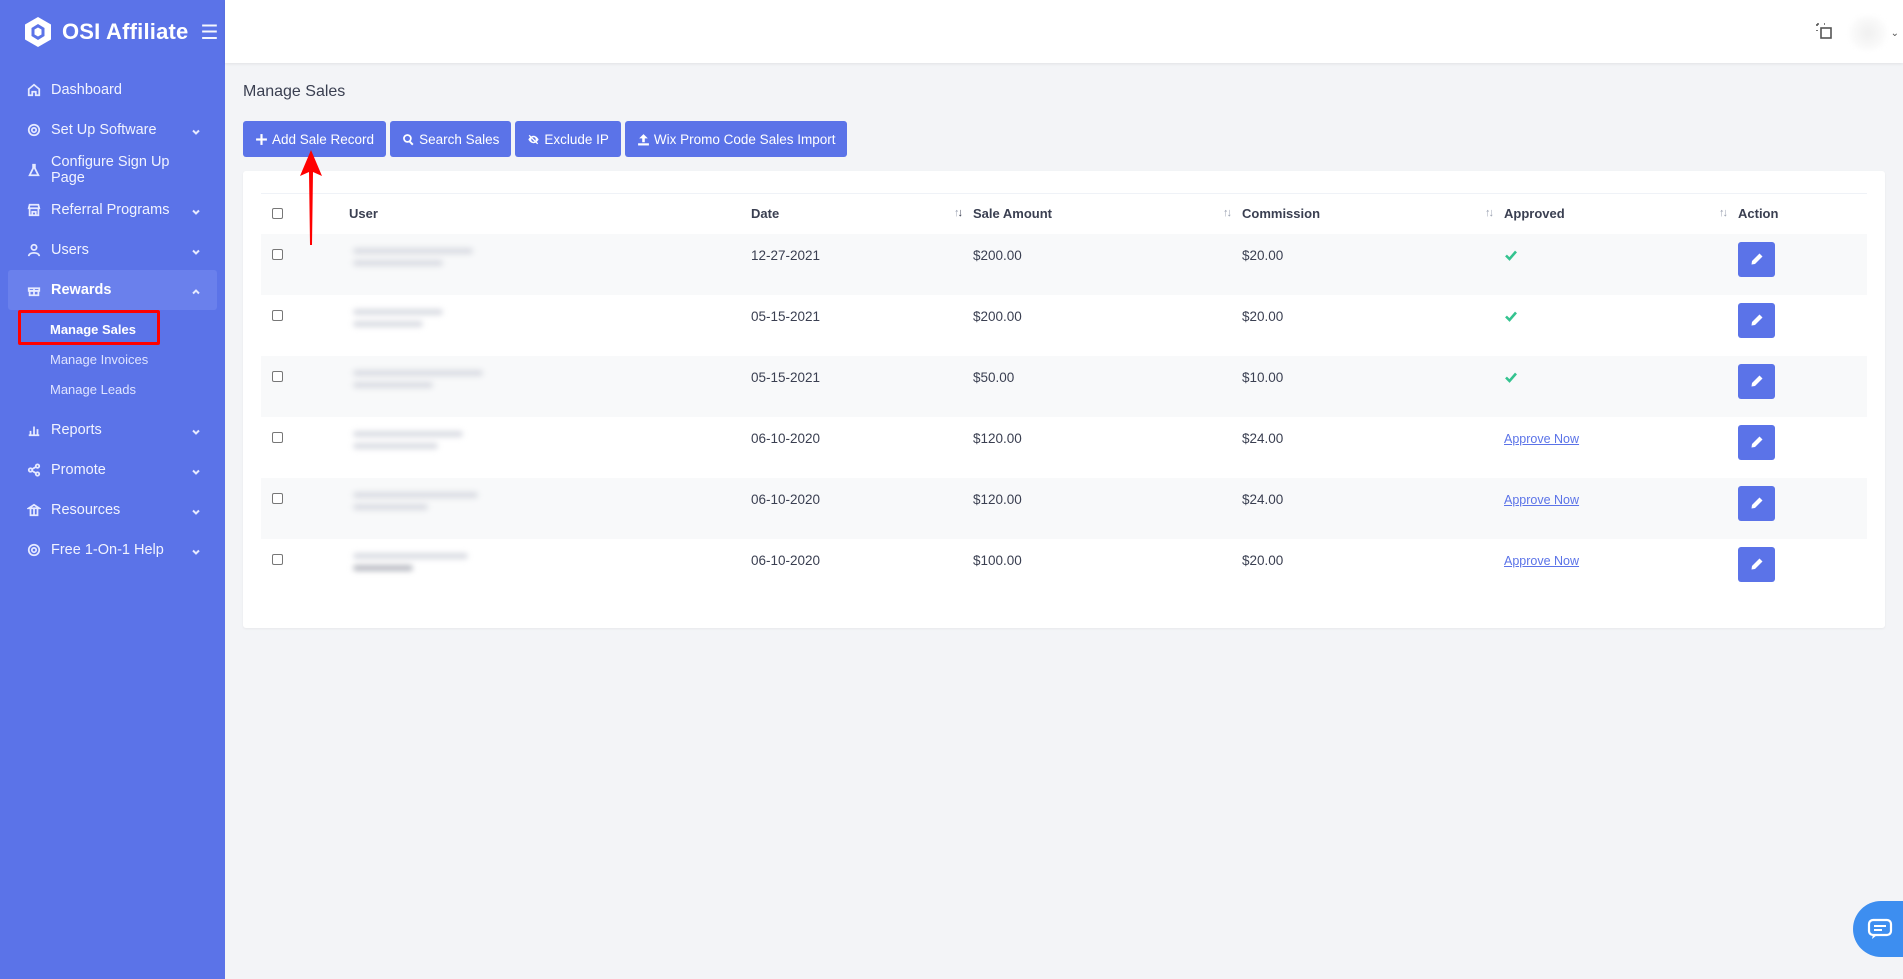 Image resolution: width=1903 pixels, height=979 pixels. I want to click on amount-cell: $120.00, so click(997, 499).